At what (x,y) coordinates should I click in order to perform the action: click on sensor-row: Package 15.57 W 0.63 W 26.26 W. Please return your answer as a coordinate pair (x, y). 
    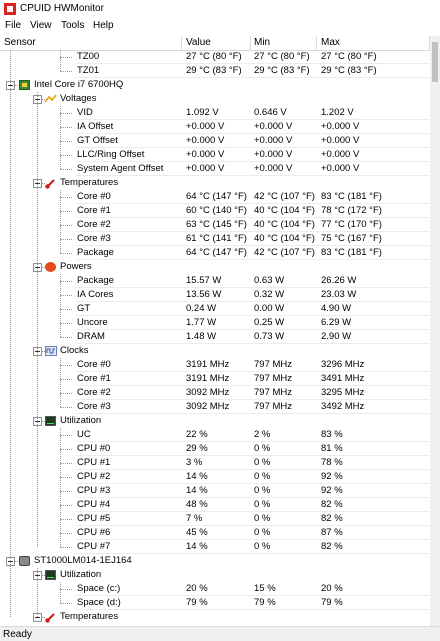
    Looking at the image, I should click on (215, 281).